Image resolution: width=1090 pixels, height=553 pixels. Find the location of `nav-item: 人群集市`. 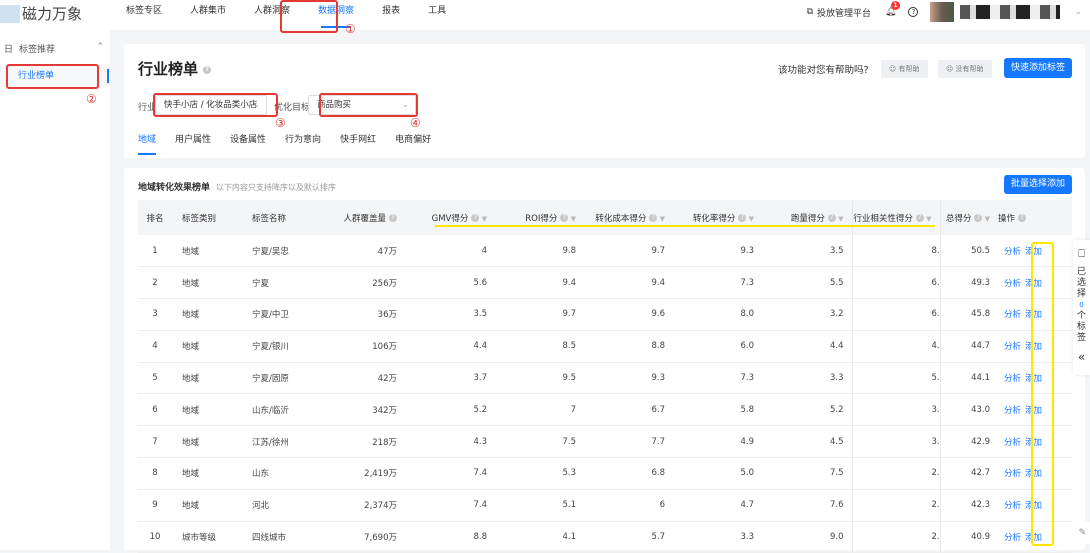

nav-item: 人群集市 is located at coordinates (208, 15).